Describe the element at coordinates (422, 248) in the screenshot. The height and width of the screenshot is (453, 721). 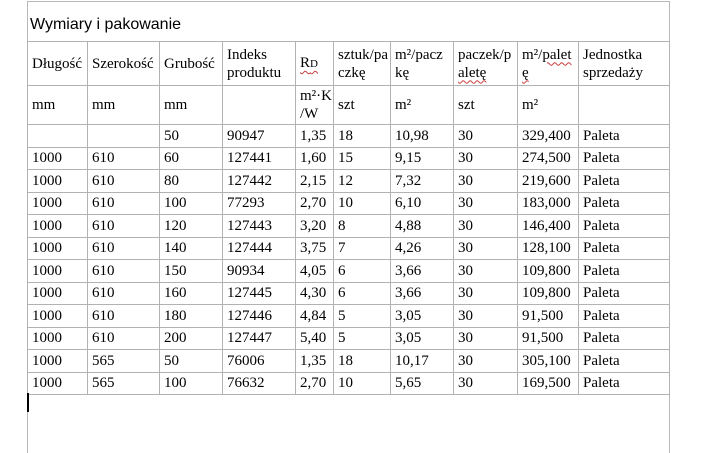
I see `table-cell: 4,26` at that location.